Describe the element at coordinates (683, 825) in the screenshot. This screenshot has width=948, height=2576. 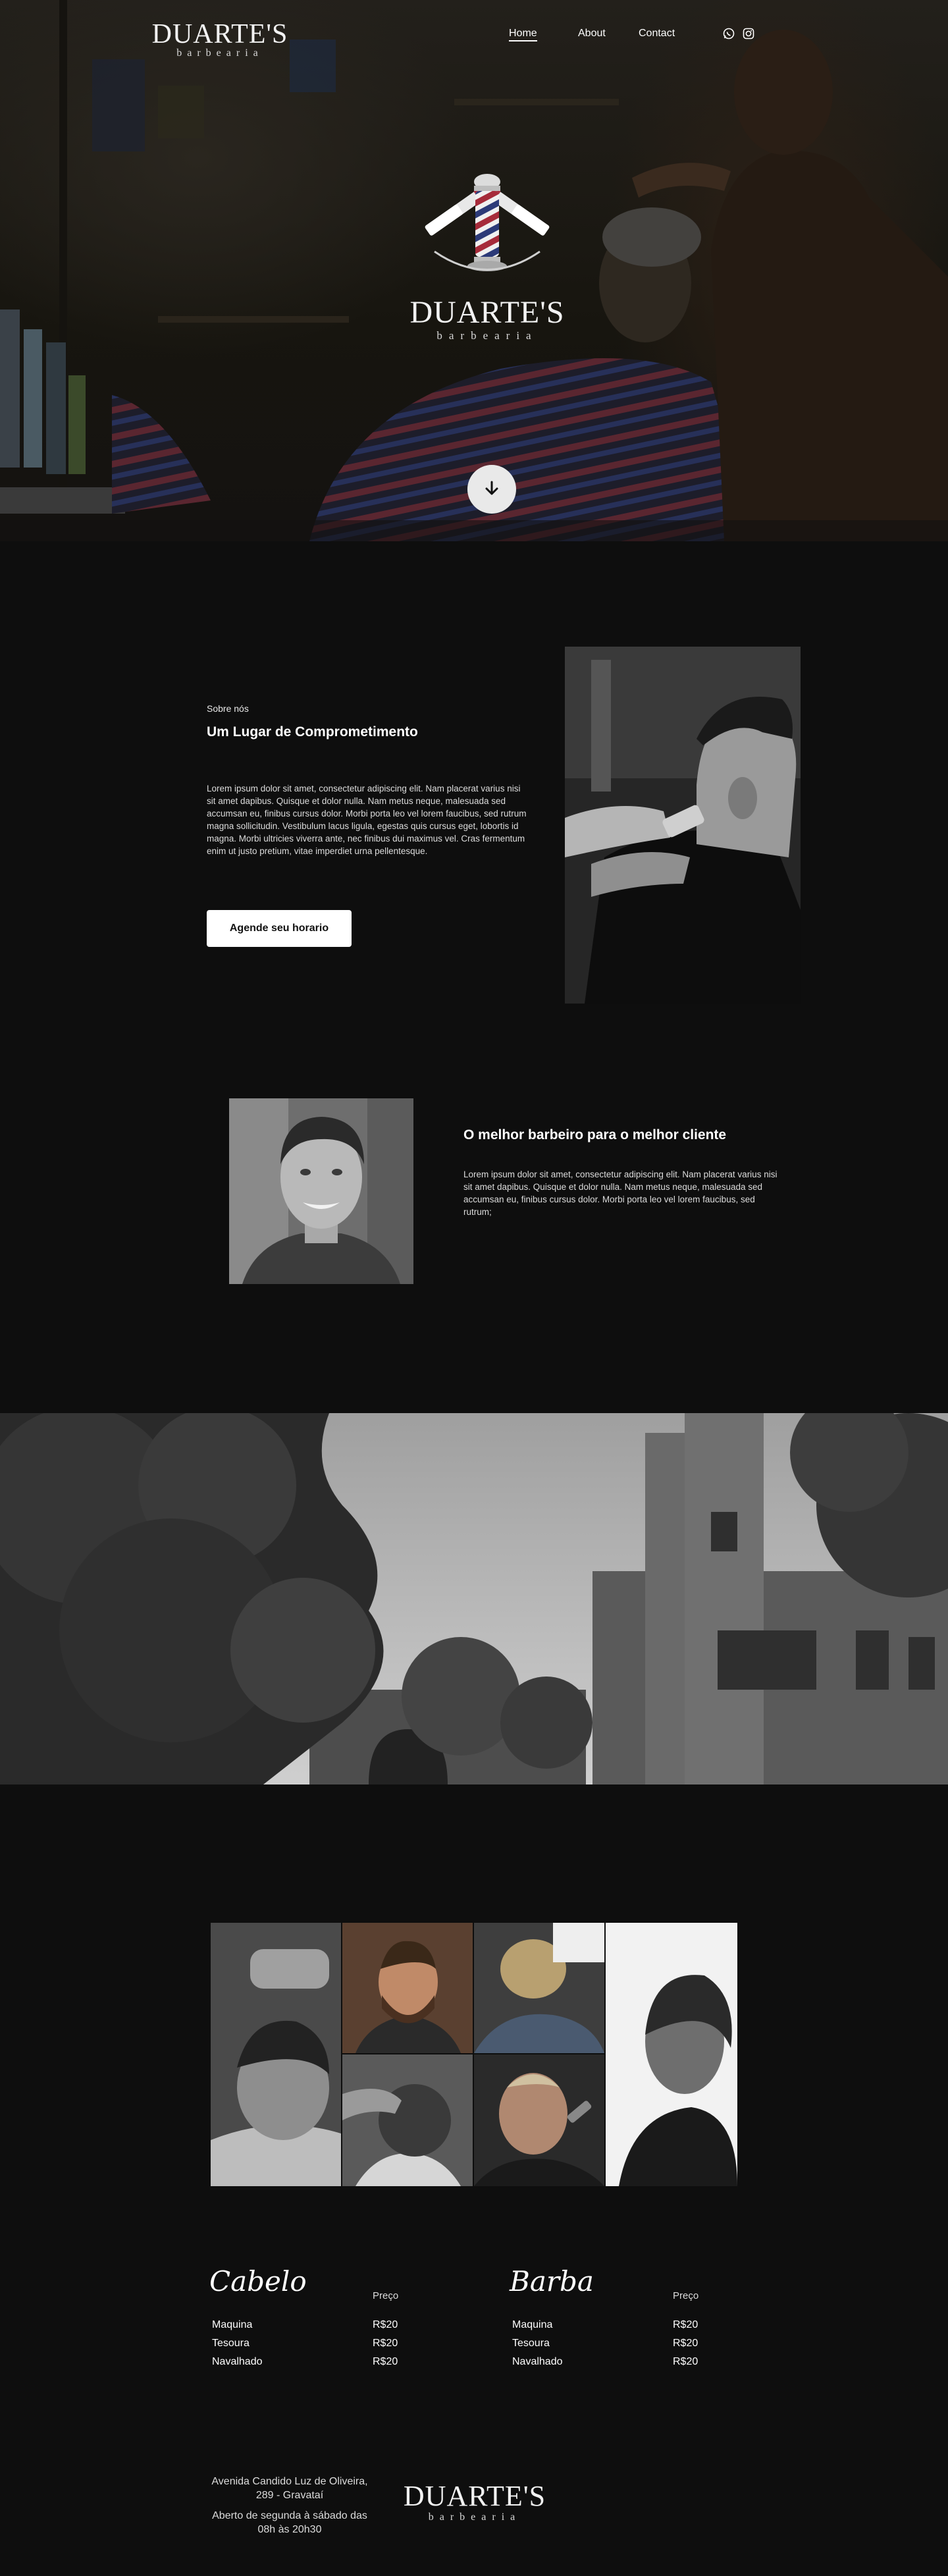
I see `about-photo` at that location.